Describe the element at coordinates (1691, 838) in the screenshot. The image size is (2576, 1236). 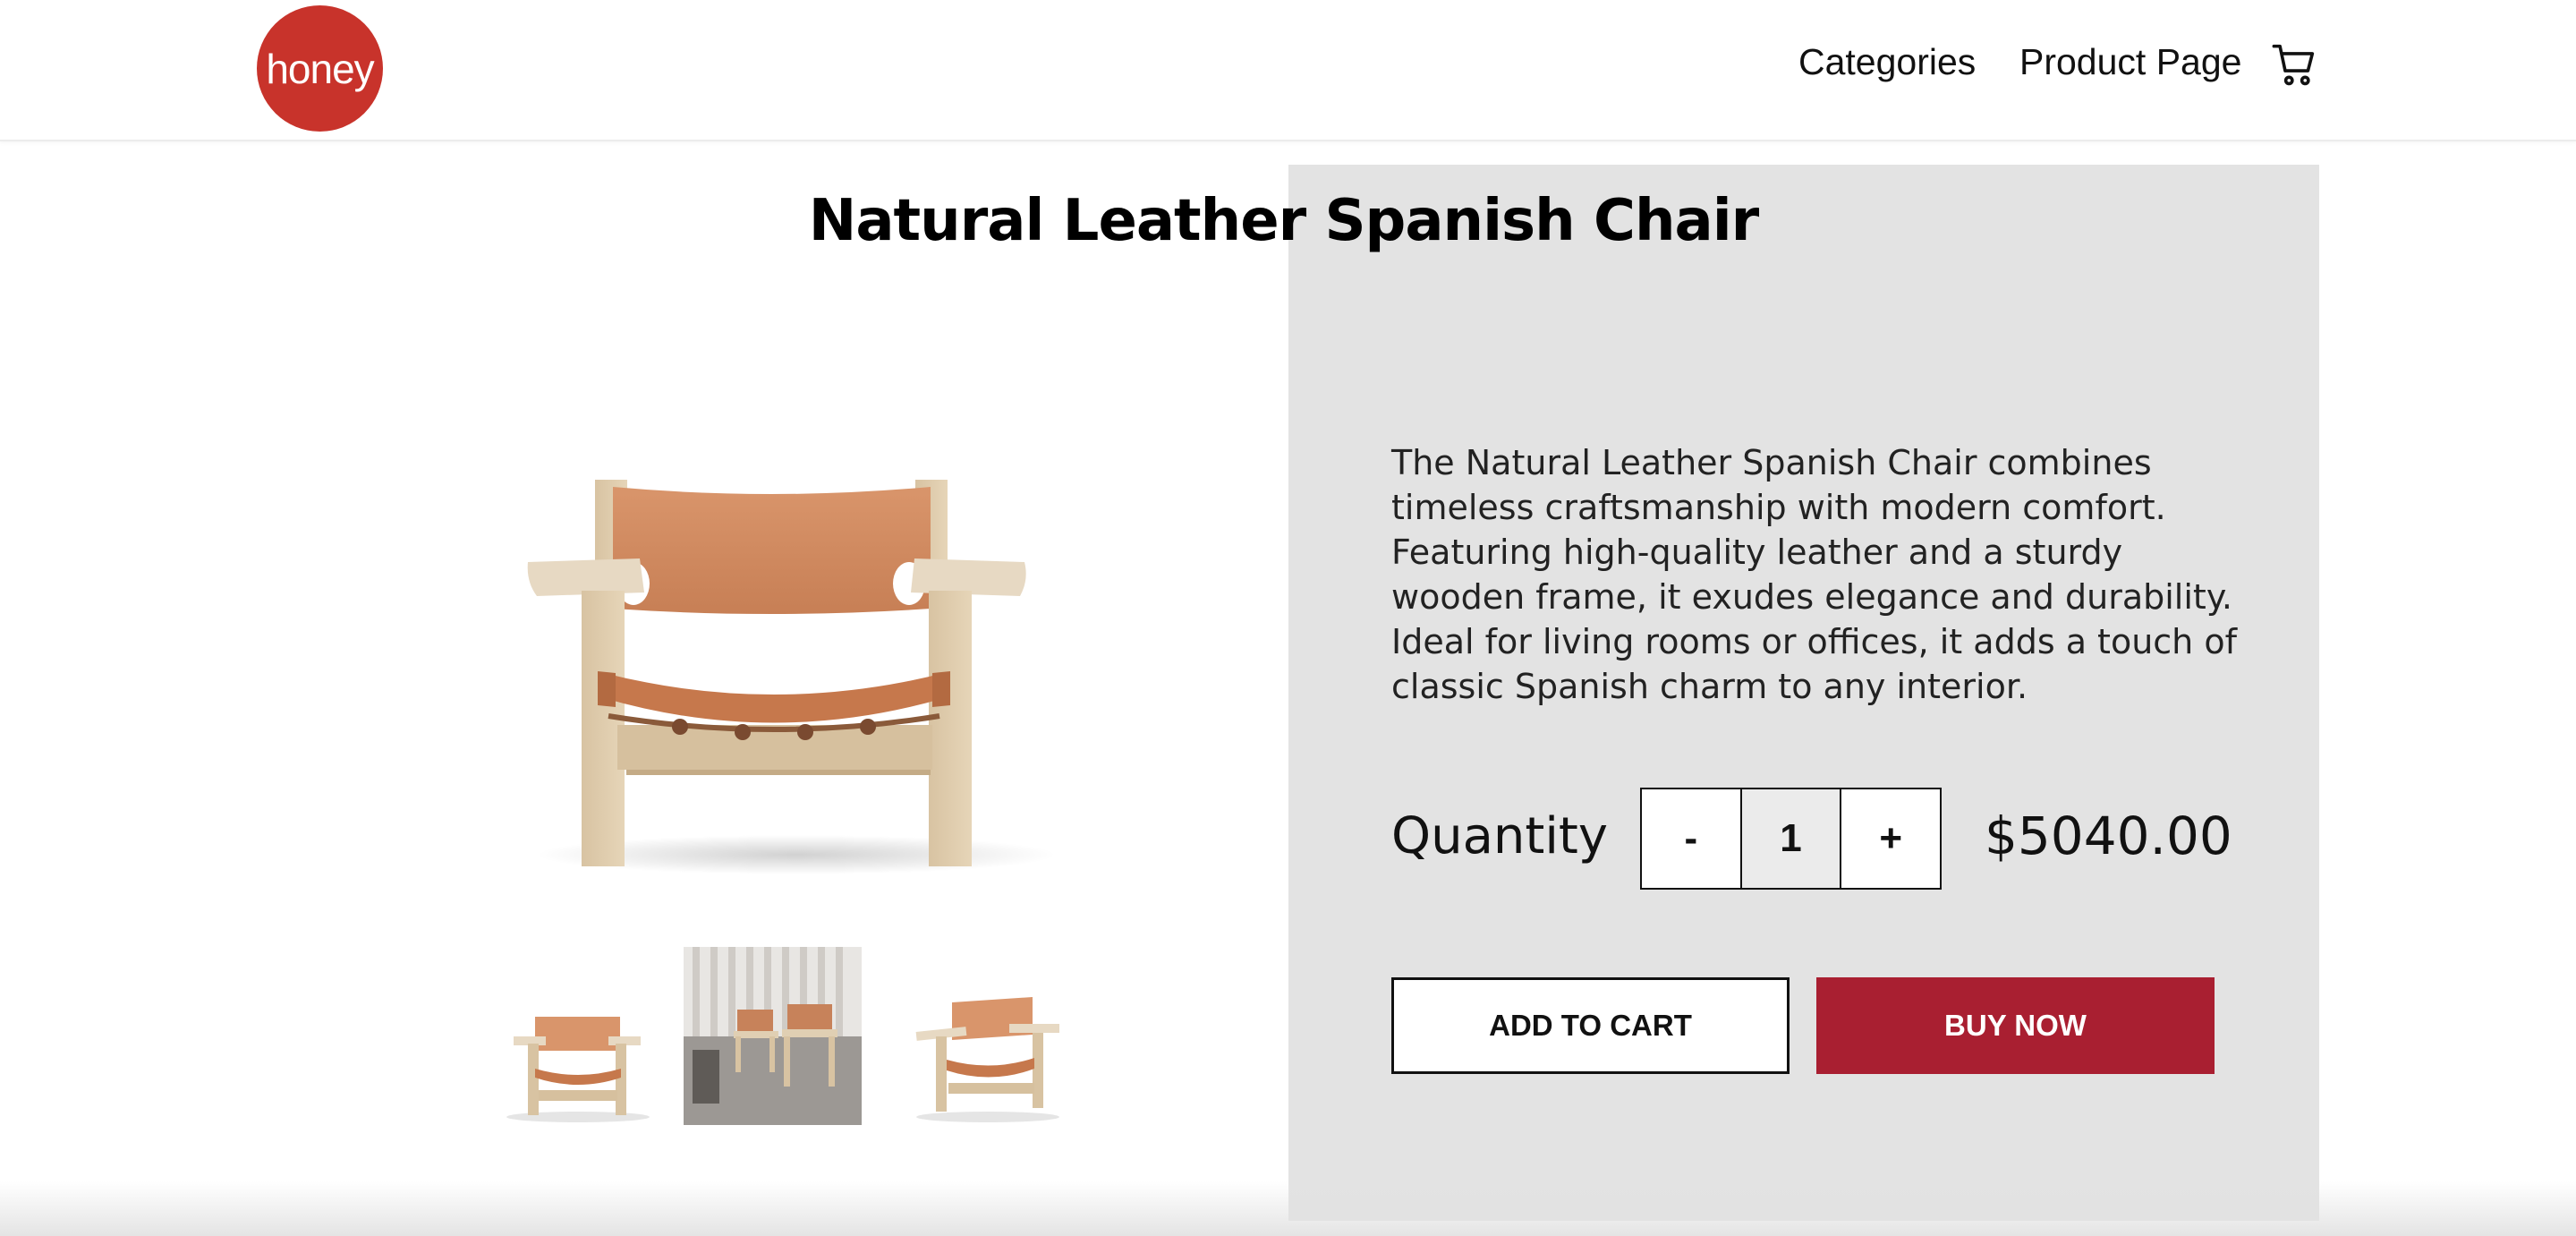
I see `quantity-decrement-button: -` at that location.